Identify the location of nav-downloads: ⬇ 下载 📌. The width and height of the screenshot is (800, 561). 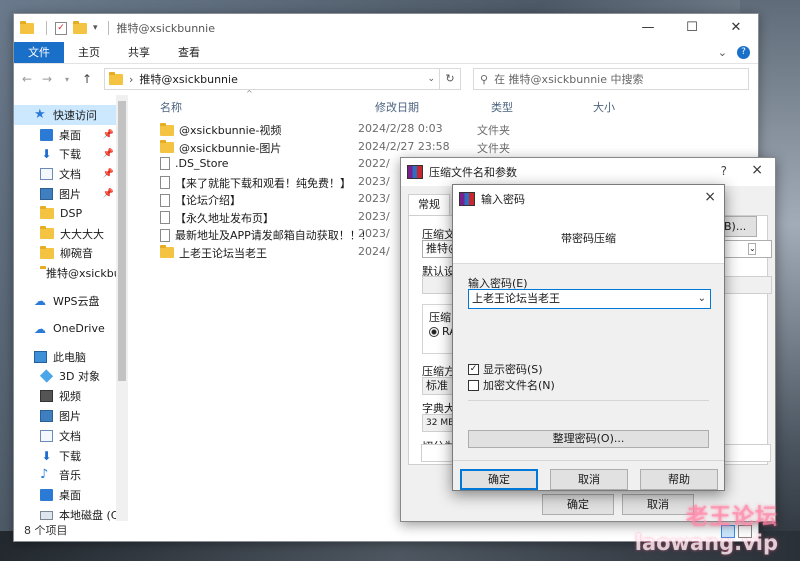
(65, 155).